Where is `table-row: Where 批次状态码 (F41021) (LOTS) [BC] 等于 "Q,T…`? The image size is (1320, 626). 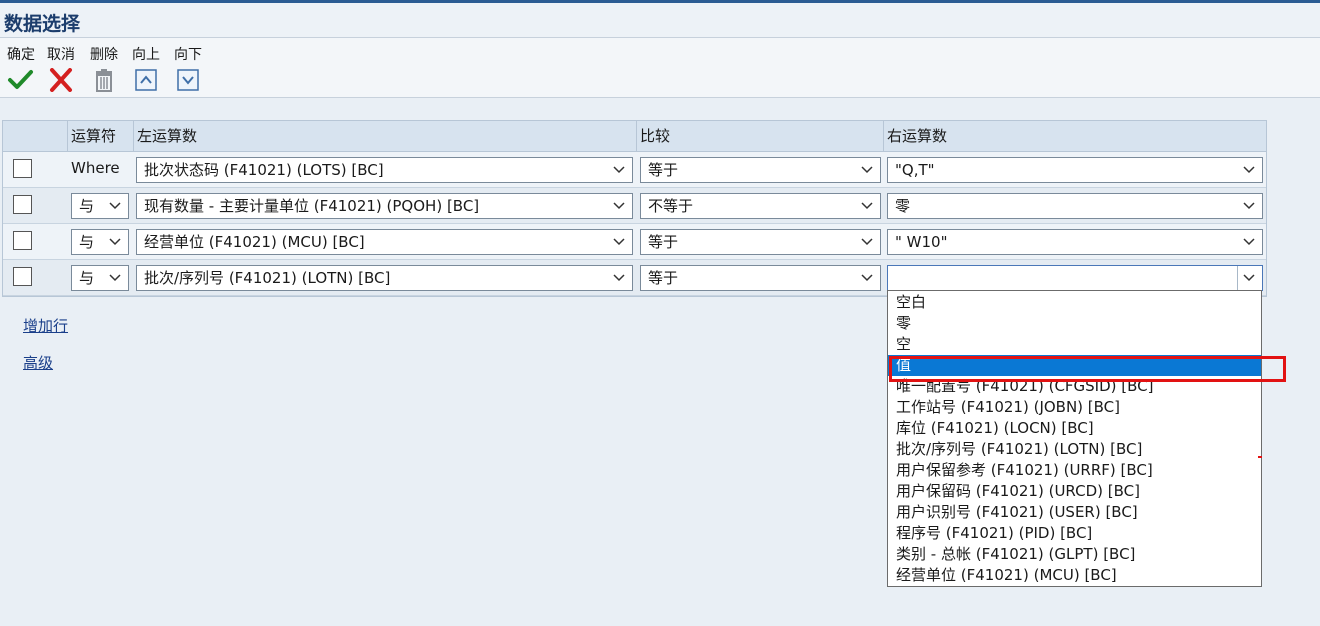
table-row: Where 批次状态码 (F41021) (LOTS) [BC] 等于 "Q,T… is located at coordinates (634, 170).